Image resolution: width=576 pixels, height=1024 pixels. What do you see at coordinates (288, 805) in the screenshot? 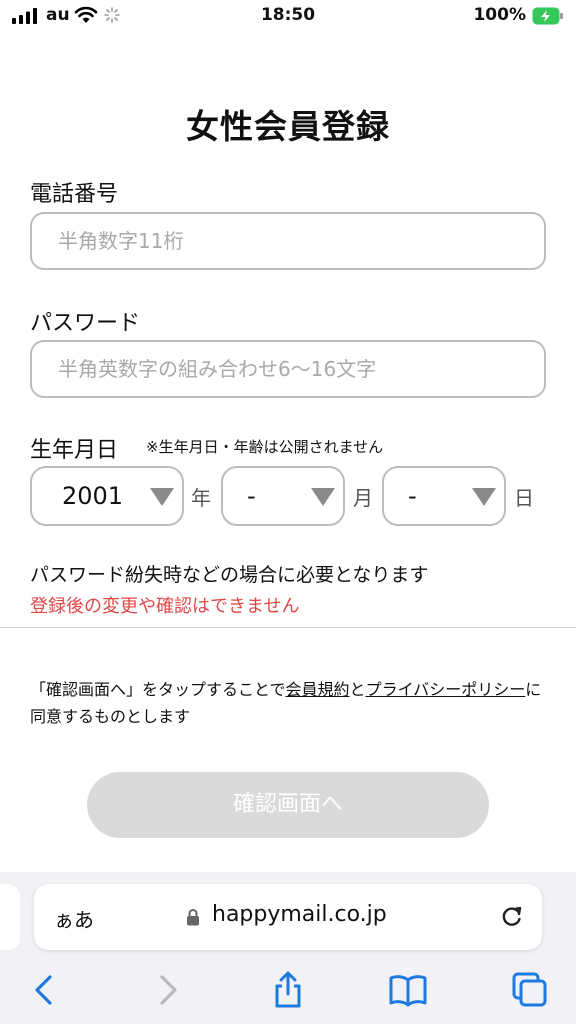
I see `confirm-button: 確認画面へ` at bounding box center [288, 805].